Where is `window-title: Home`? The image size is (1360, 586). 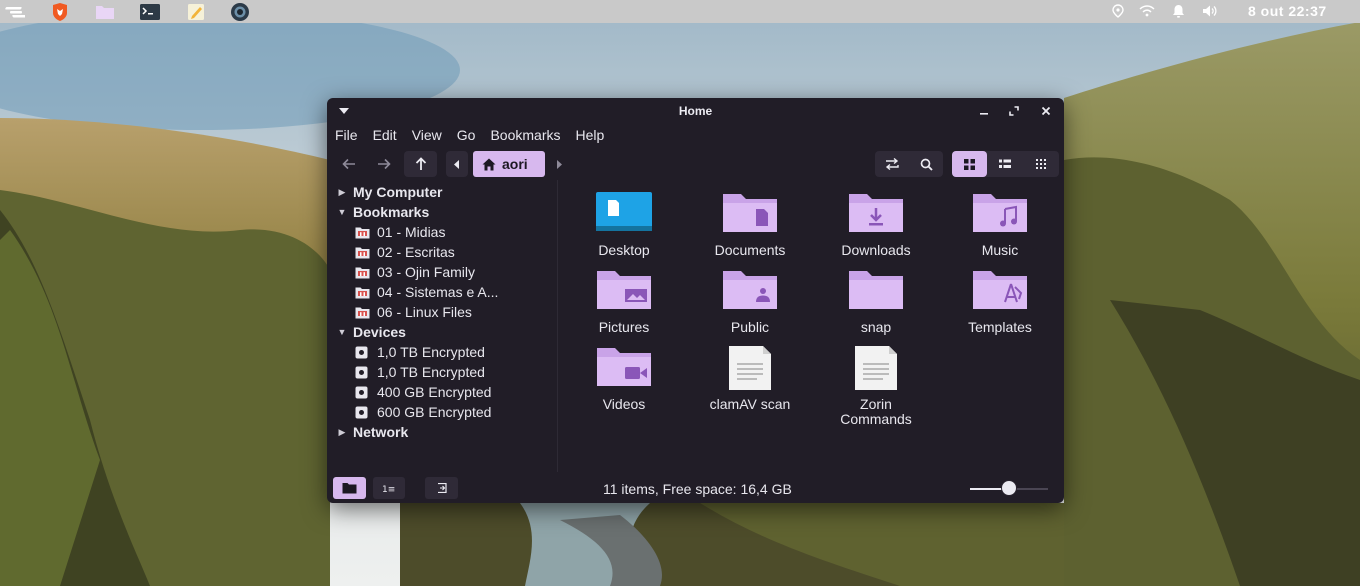
window-title: Home is located at coordinates (695, 111).